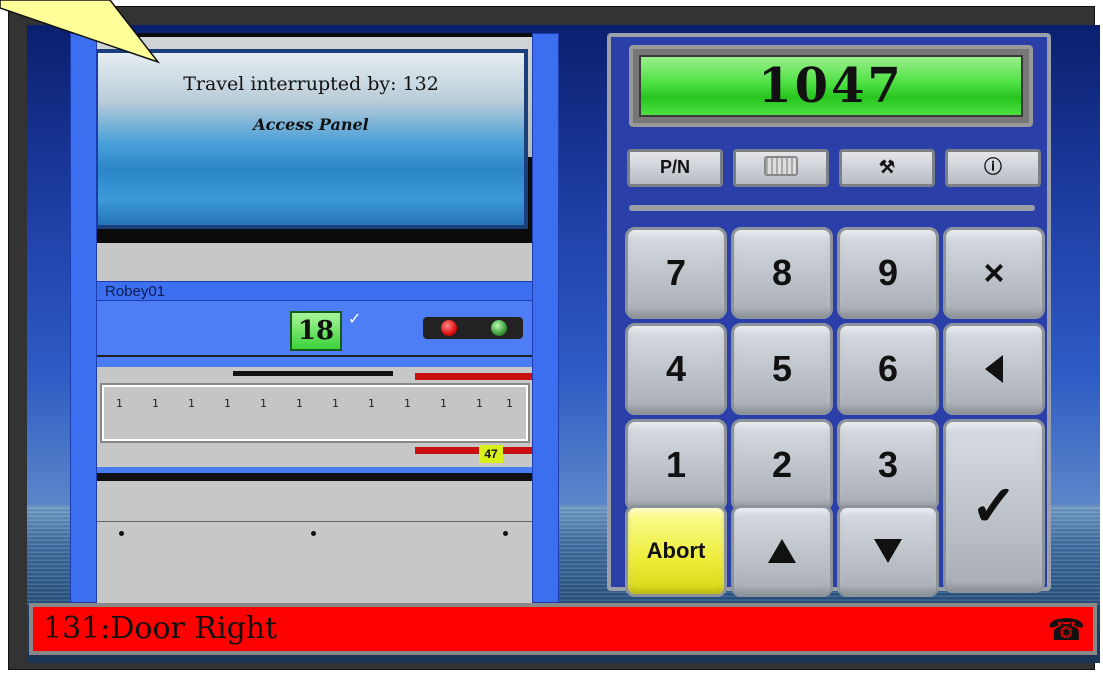 This screenshot has height=676, width=1103. I want to click on rack-ruler: 1 1 1 1 1 1 1 1 1 1 1 1, so click(315, 413).